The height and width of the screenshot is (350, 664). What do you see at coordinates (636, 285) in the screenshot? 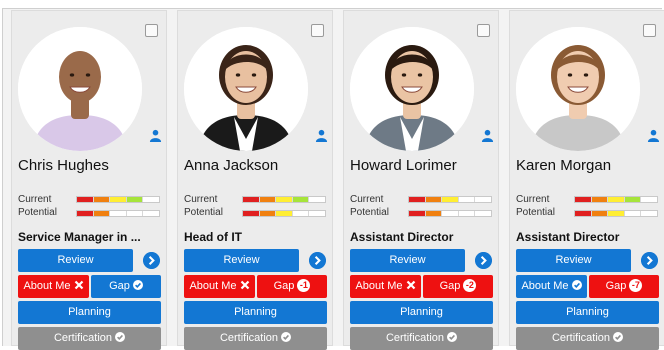
I see `gap-count-badge: -7` at bounding box center [636, 285].